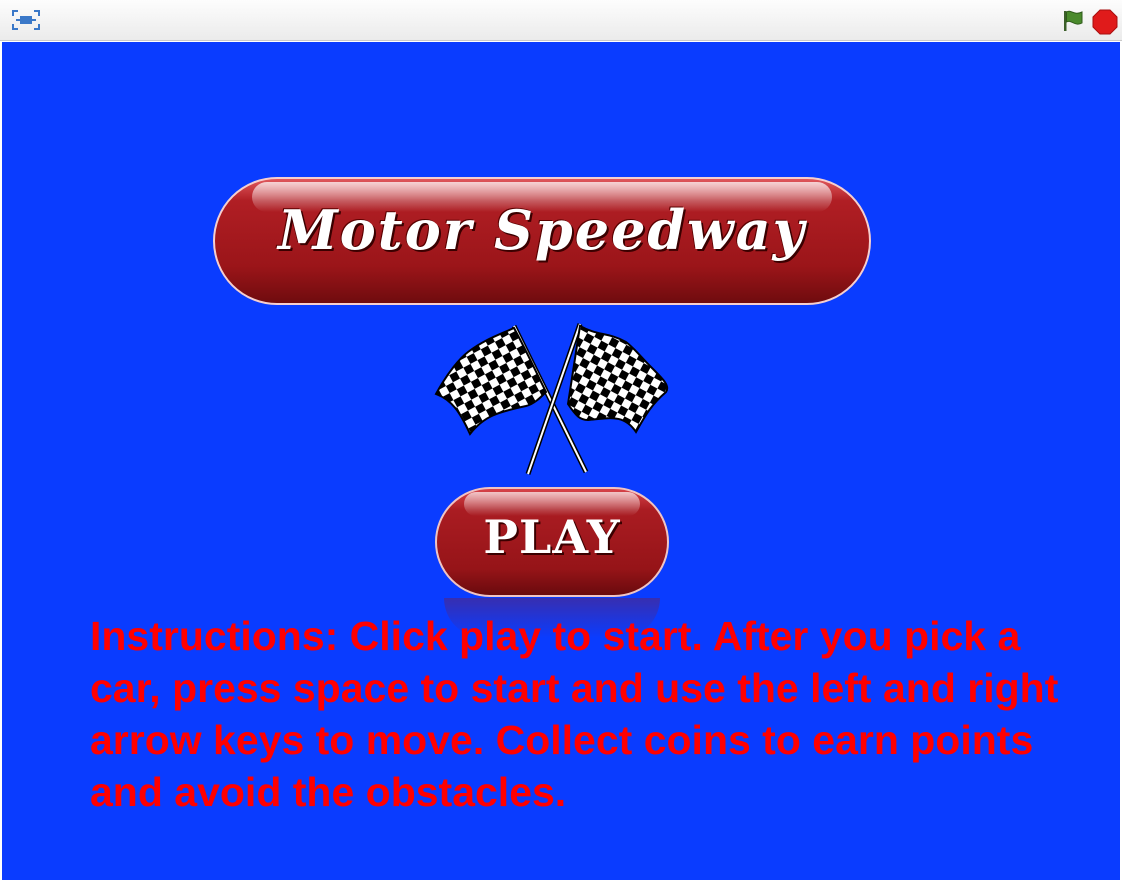  I want to click on title-banner: Motor Speedway, so click(542, 241).